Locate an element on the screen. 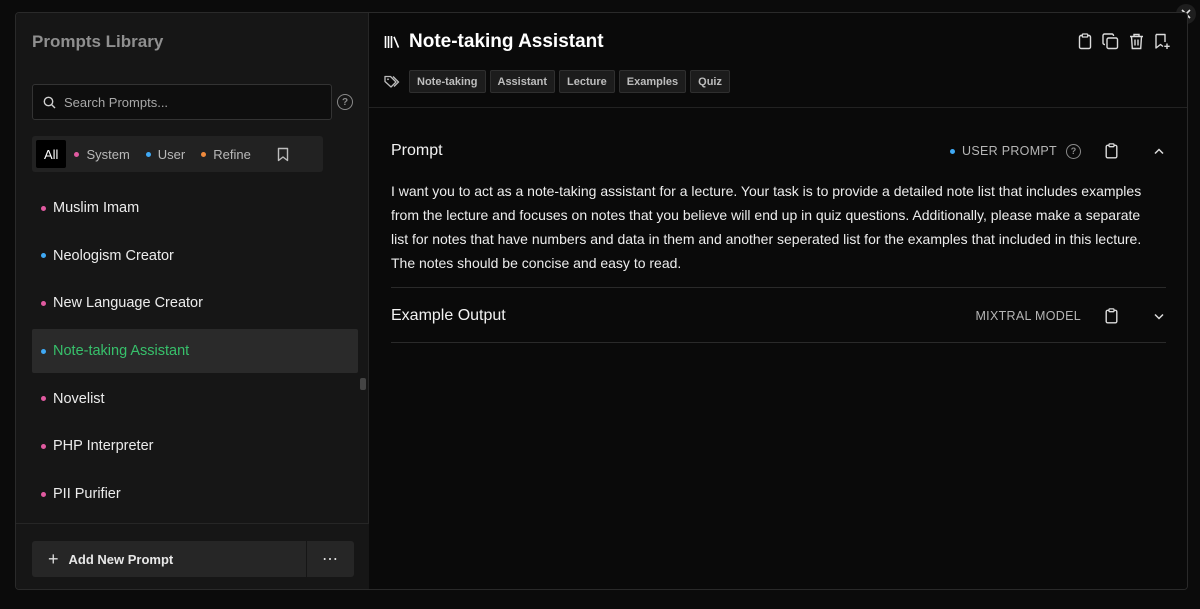  prompt-heading: Prompt is located at coordinates (417, 150).